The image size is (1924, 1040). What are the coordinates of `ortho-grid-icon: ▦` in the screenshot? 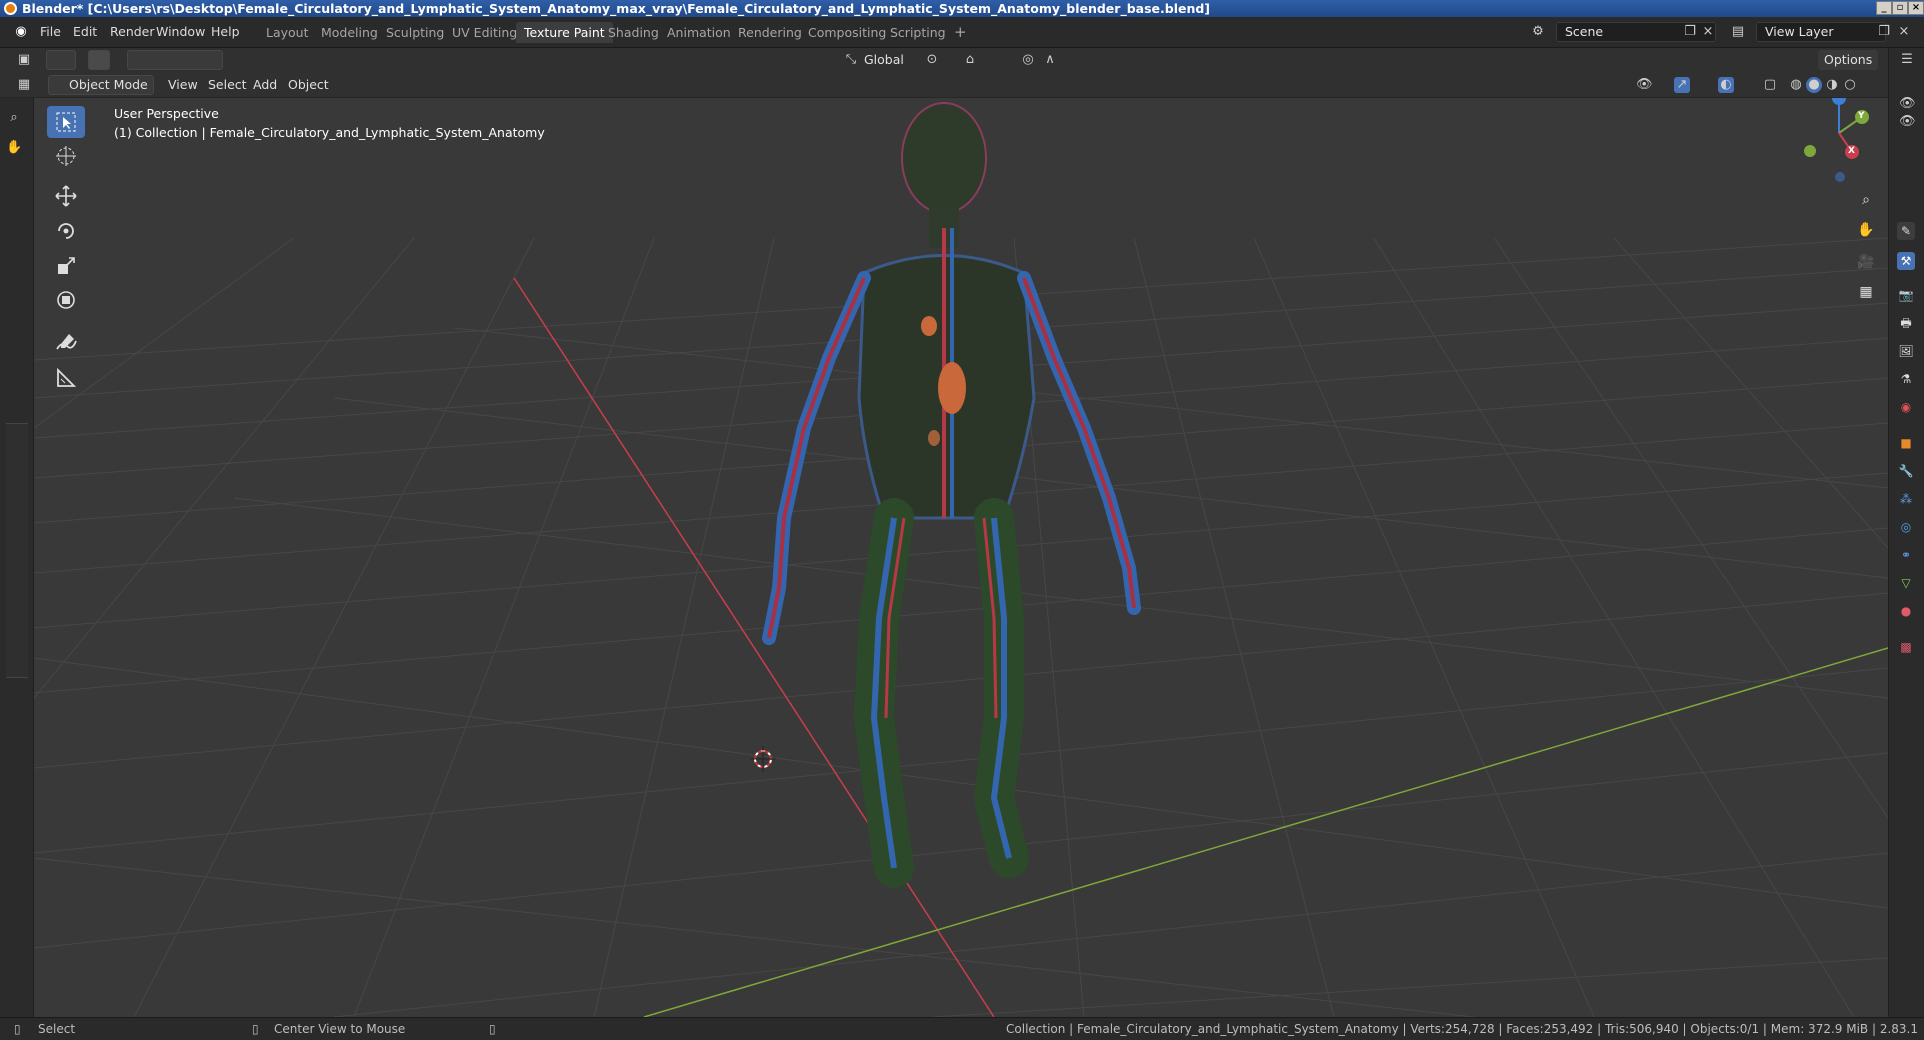 It's located at (1866, 292).